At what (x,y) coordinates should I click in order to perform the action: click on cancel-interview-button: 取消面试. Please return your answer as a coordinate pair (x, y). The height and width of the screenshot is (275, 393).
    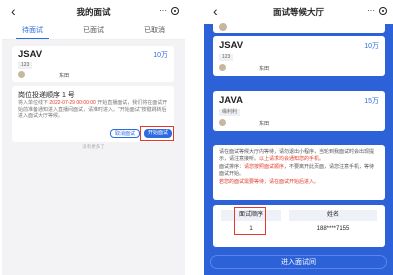
    Looking at the image, I should click on (125, 133).